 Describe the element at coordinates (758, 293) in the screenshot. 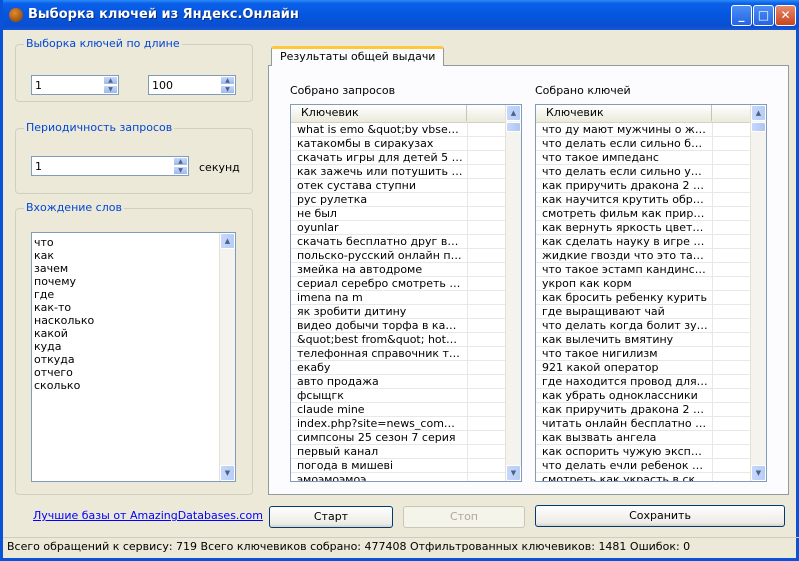

I see `keys-scrollbar: ▲ ▼` at that location.